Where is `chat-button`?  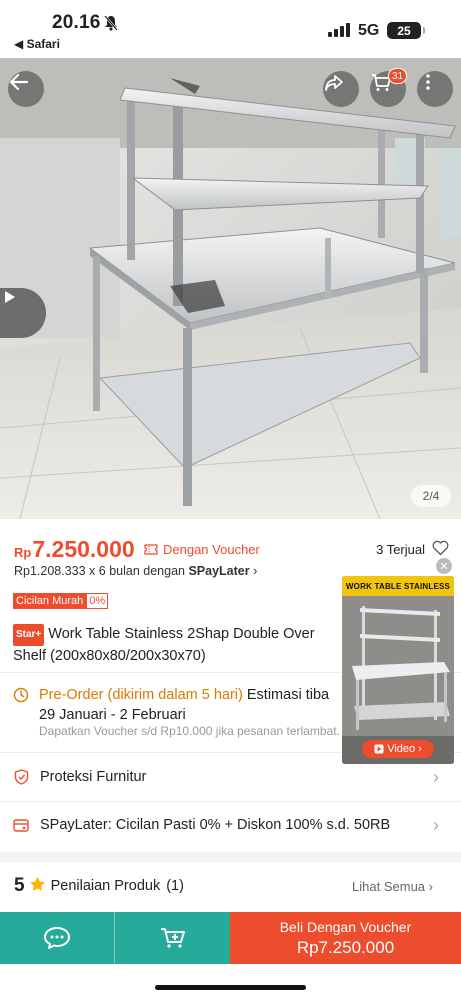
chat-button is located at coordinates (57, 938).